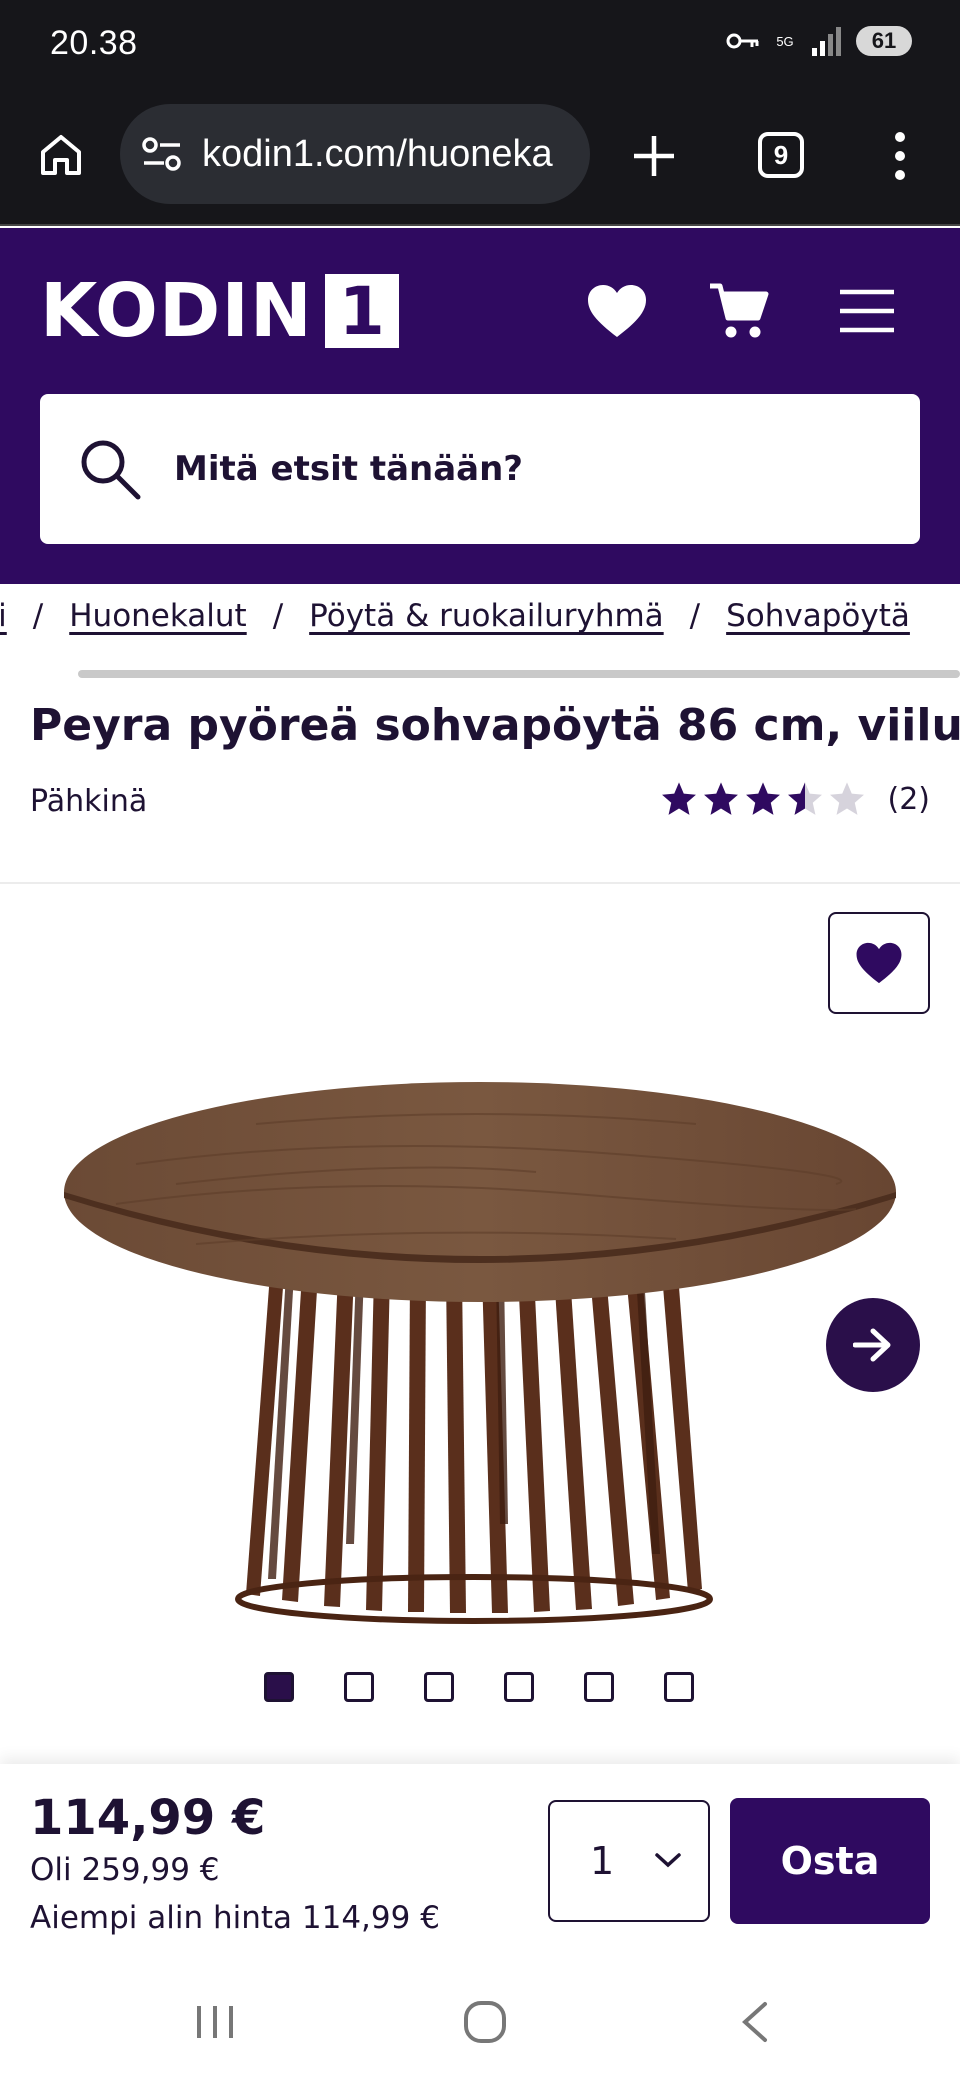  I want to click on star-empty-icon, so click(846, 798).